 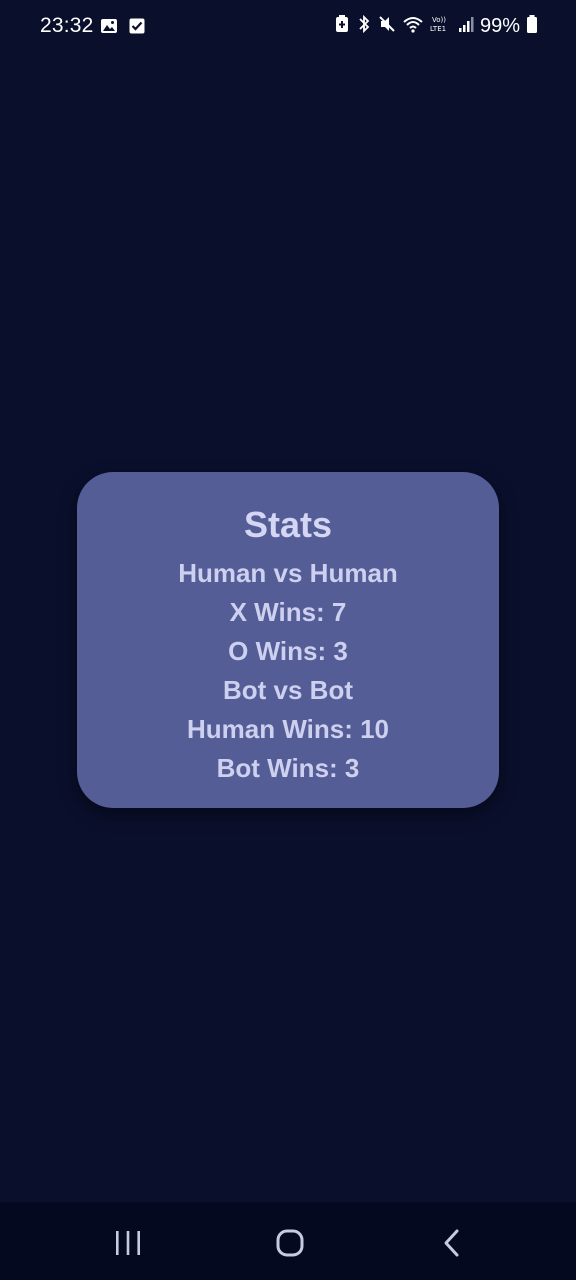 I want to click on signal-icon, so click(x=466, y=26).